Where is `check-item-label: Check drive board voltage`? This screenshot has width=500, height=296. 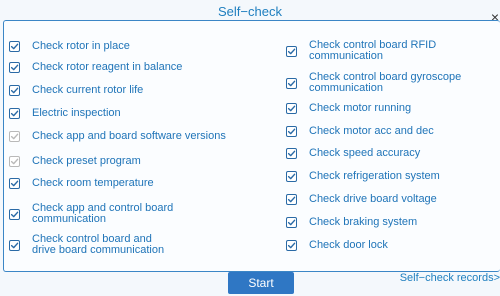
check-item-label: Check drive board voltage is located at coordinates (373, 199).